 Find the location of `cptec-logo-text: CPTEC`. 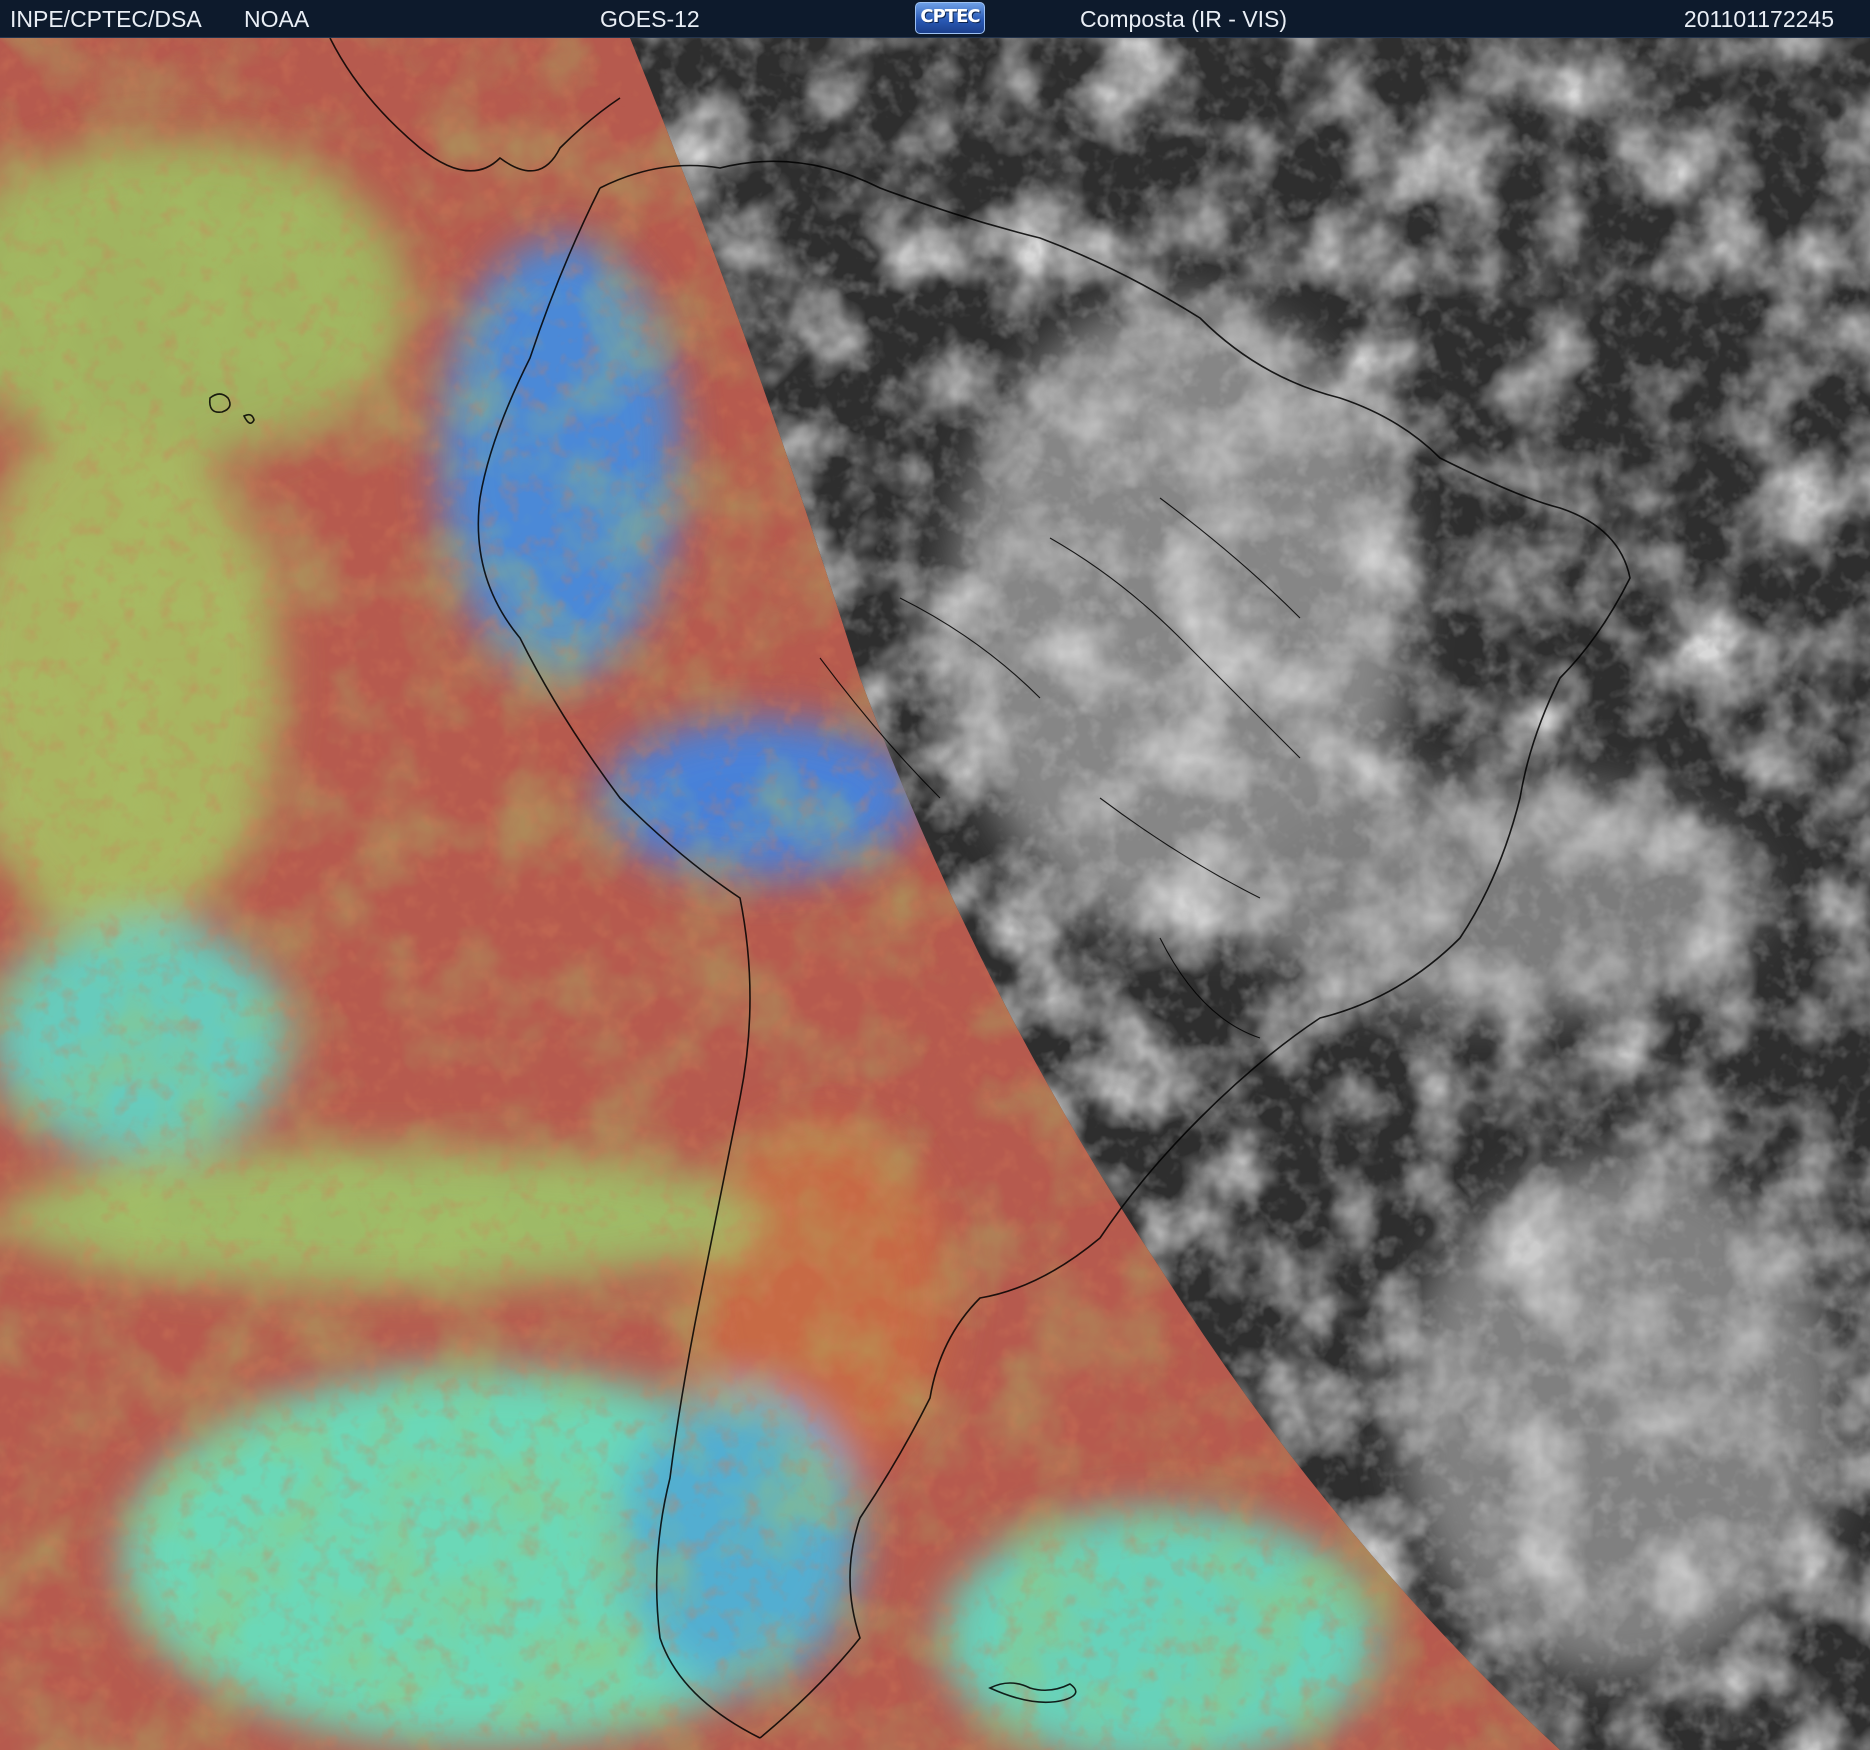

cptec-logo-text: CPTEC is located at coordinates (950, 16).